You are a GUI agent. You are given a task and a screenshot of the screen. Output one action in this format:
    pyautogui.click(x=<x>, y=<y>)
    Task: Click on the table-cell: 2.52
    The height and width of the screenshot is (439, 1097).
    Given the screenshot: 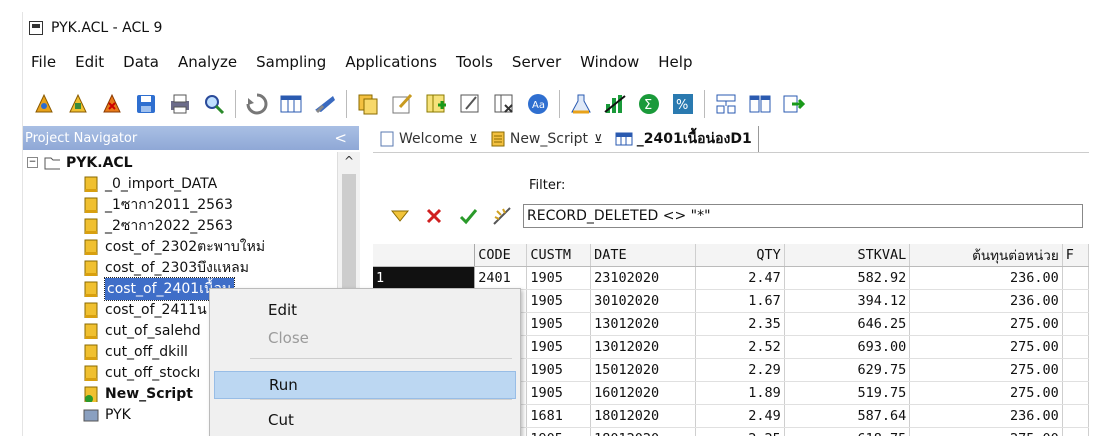 What is the action you would take?
    pyautogui.click(x=740, y=347)
    